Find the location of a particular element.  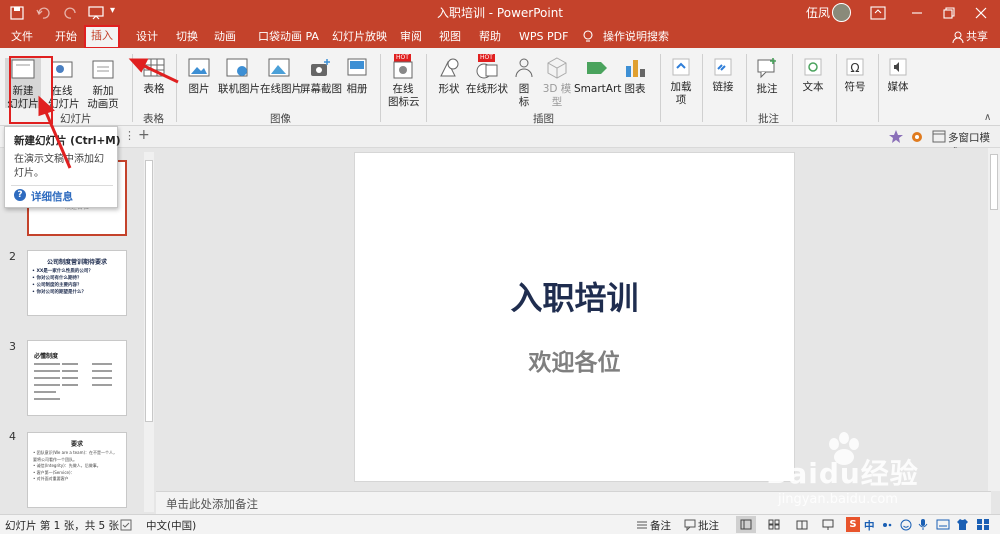

ribbon-display-options-icon is located at coordinates (878, 13).